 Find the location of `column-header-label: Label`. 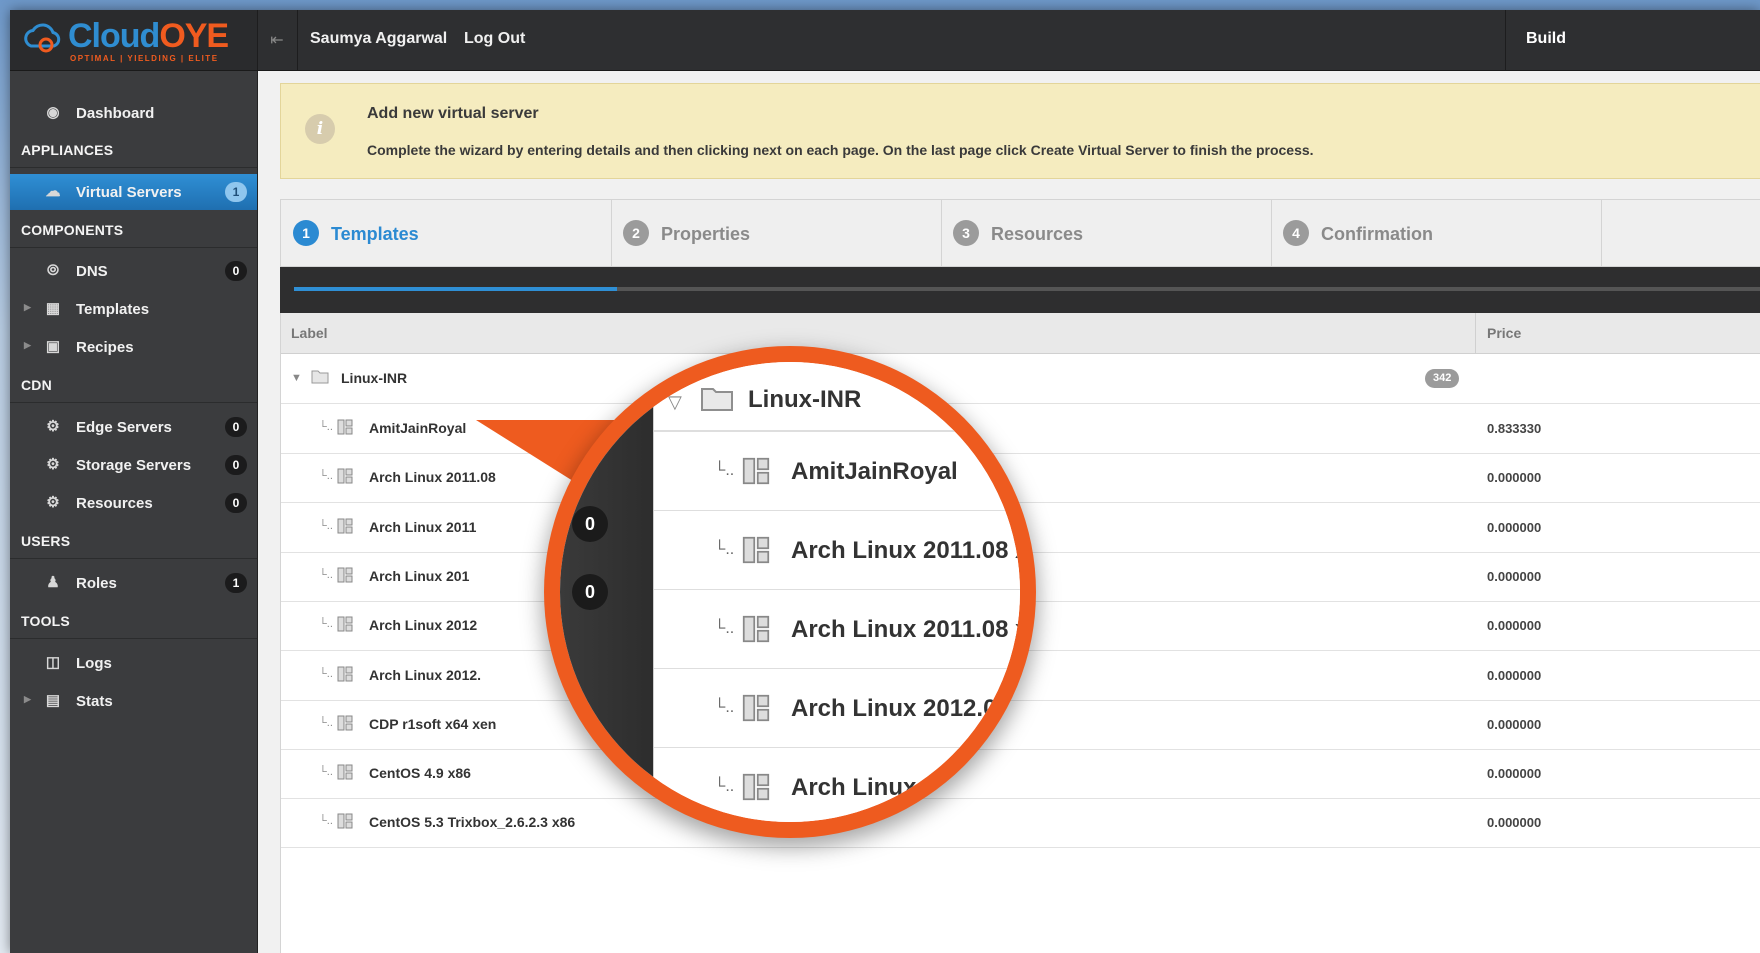

column-header-label: Label is located at coordinates (309, 333).